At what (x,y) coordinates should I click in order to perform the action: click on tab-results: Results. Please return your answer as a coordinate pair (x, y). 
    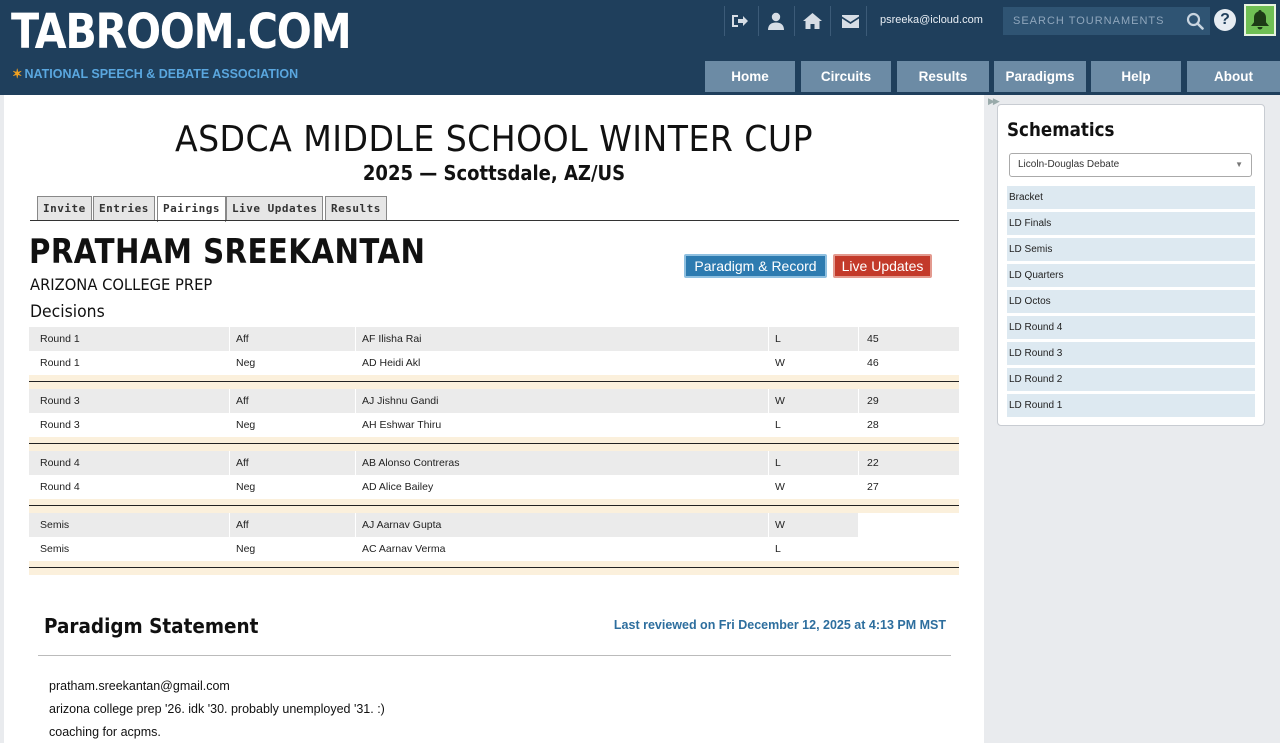
    Looking at the image, I should click on (356, 208).